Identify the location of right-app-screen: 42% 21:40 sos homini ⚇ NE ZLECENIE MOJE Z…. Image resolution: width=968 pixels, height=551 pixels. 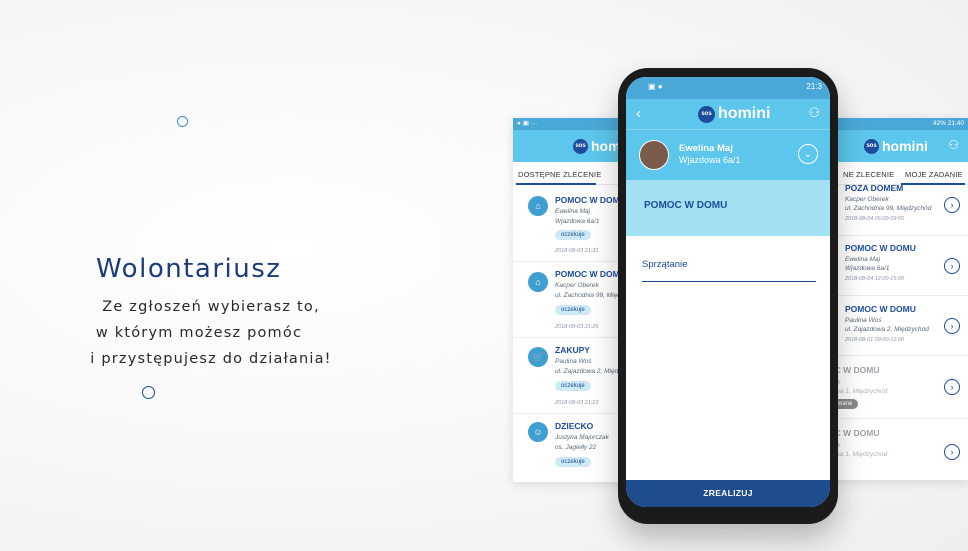
(895, 299).